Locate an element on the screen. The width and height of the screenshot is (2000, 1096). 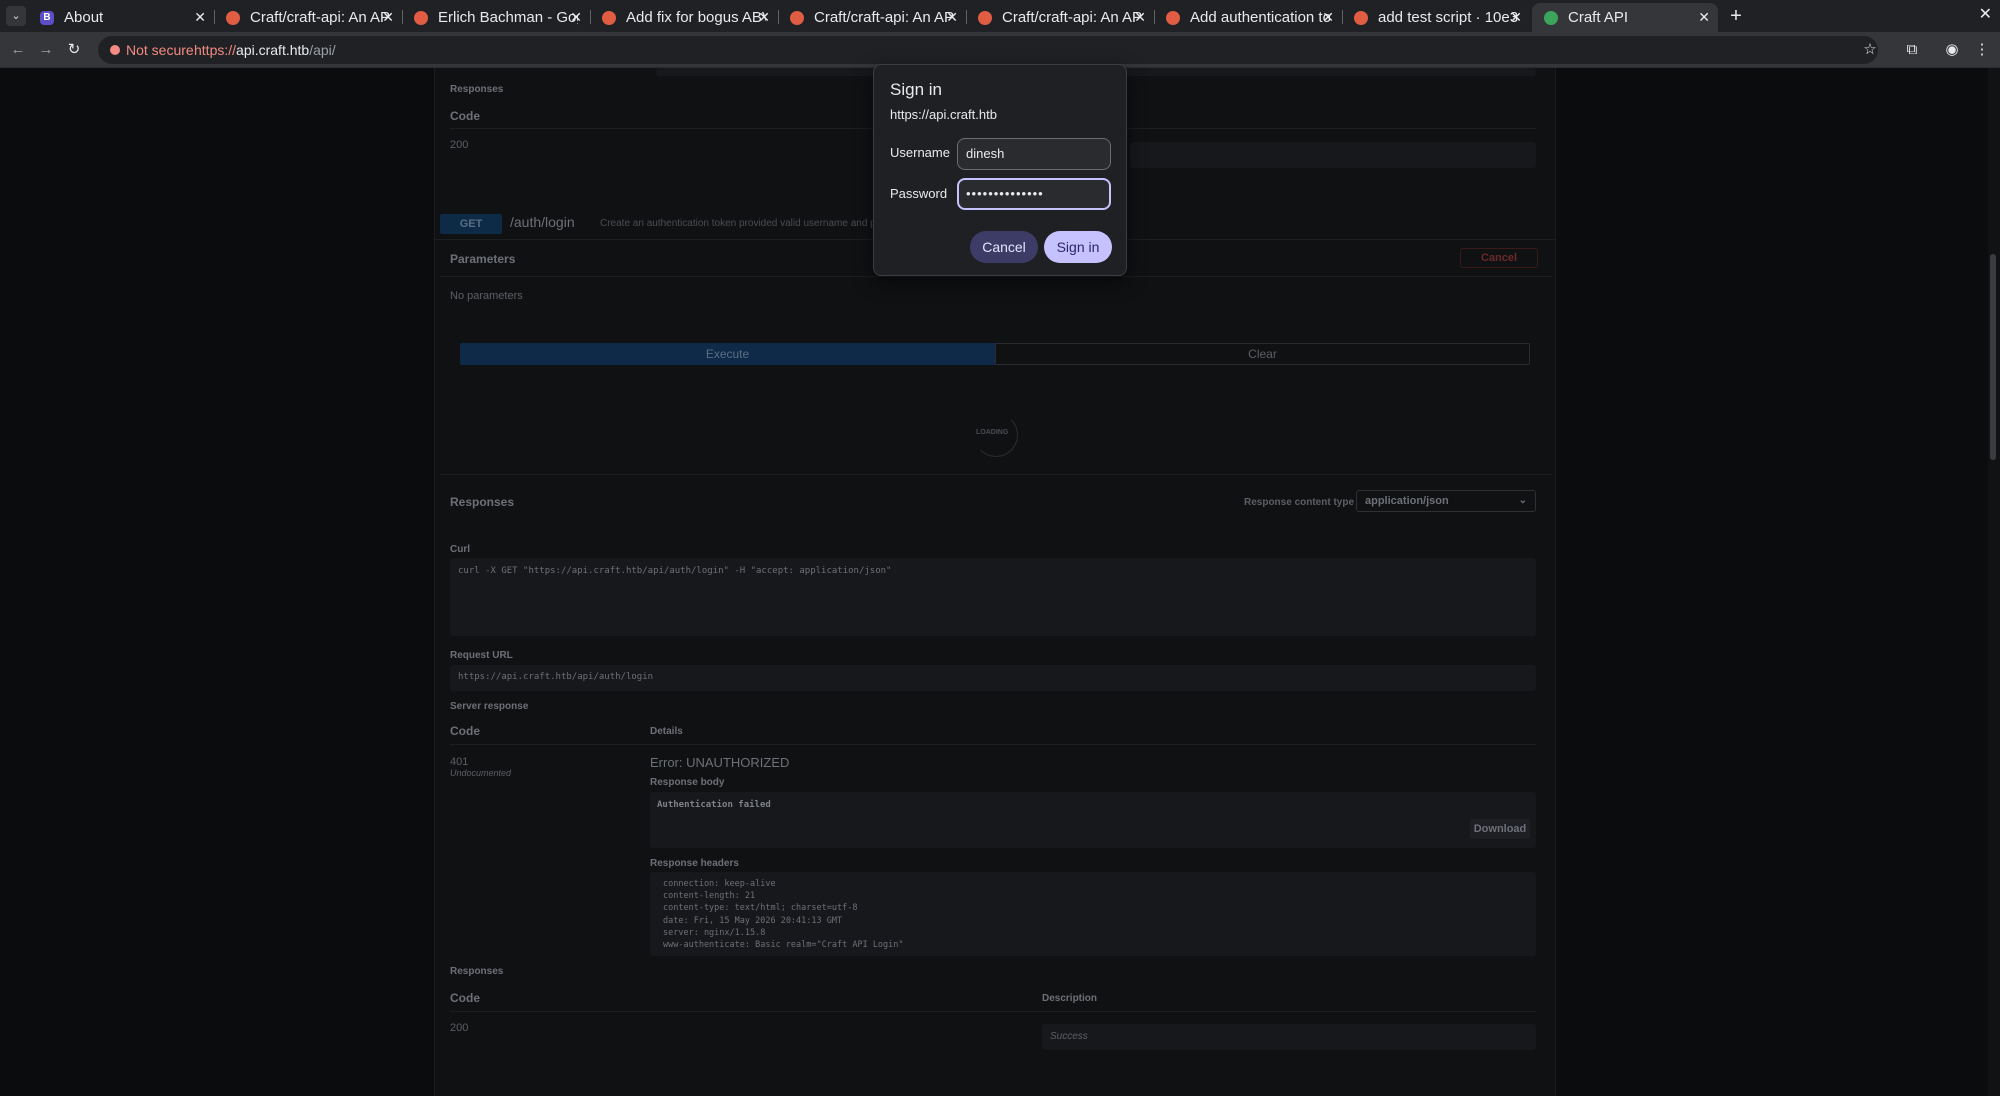
response-body-text: Authentication failed is located at coordinates (714, 805).